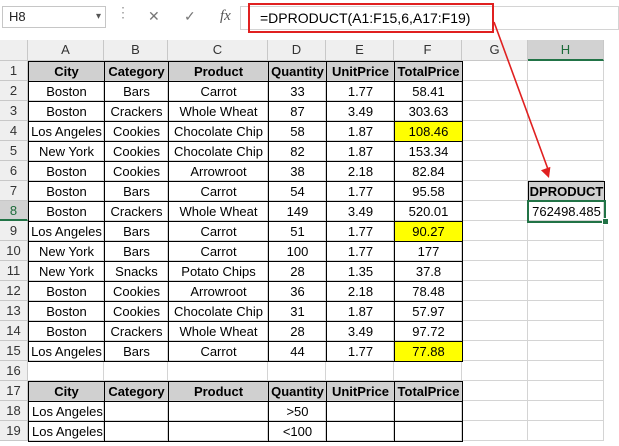 The width and height of the screenshot is (619, 446). I want to click on table-cell: Cookies, so click(136, 171).